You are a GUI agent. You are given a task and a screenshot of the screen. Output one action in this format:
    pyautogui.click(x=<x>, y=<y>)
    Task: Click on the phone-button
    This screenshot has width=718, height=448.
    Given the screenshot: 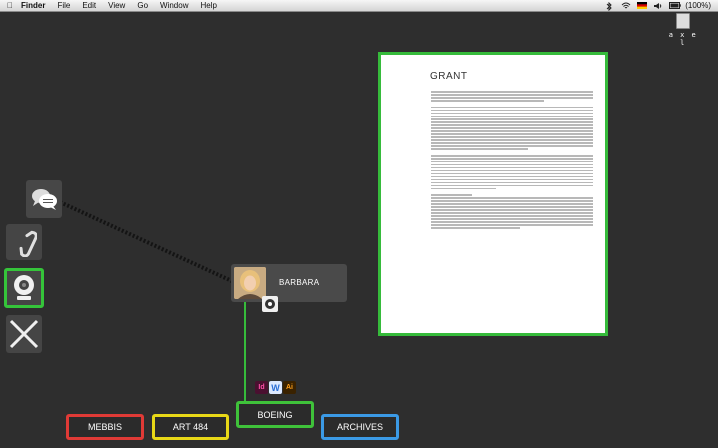 What is the action you would take?
    pyautogui.click(x=24, y=242)
    